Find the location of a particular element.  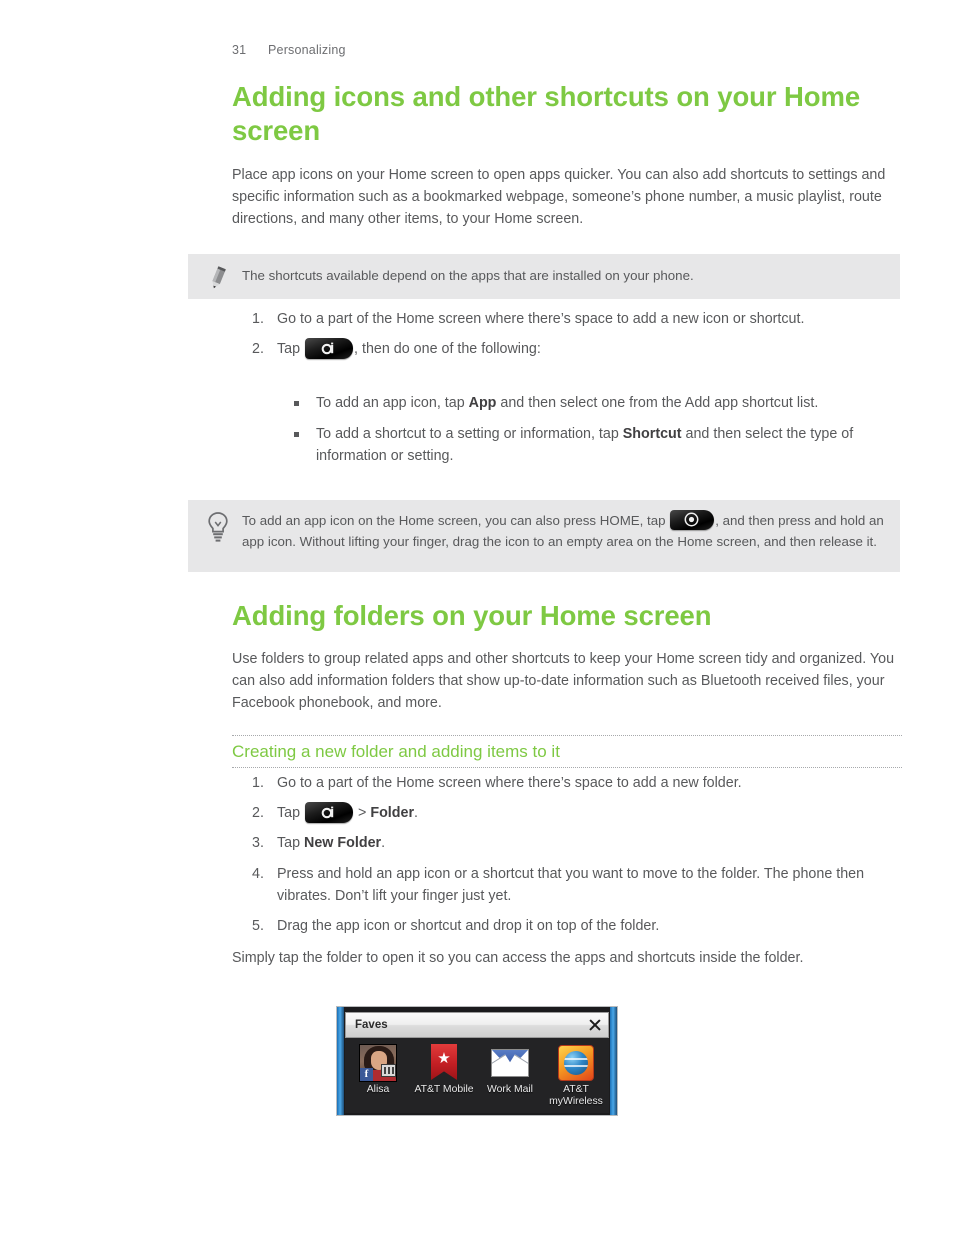

folder-app-item: f Alisa is located at coordinates (378, 1070).